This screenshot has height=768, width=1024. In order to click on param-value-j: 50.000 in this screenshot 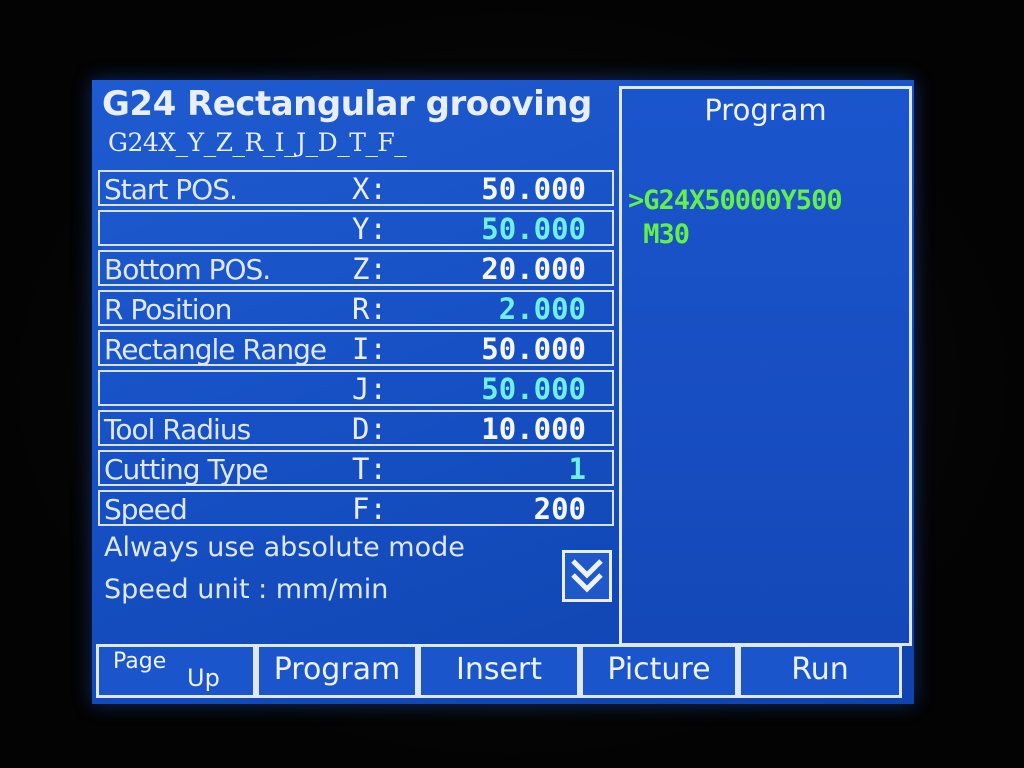, I will do `click(533, 389)`.